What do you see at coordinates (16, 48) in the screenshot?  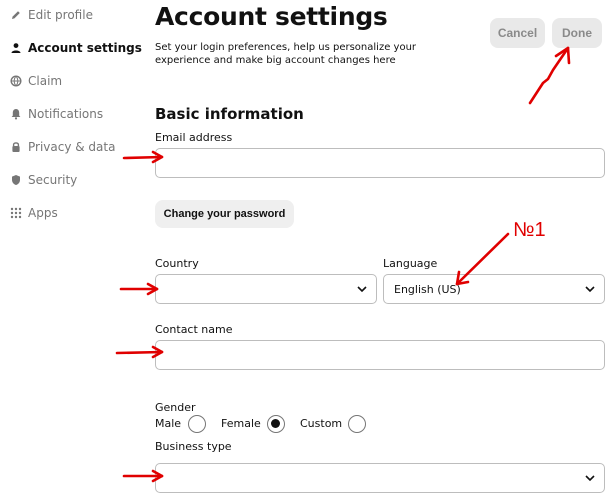 I see `person-icon` at bounding box center [16, 48].